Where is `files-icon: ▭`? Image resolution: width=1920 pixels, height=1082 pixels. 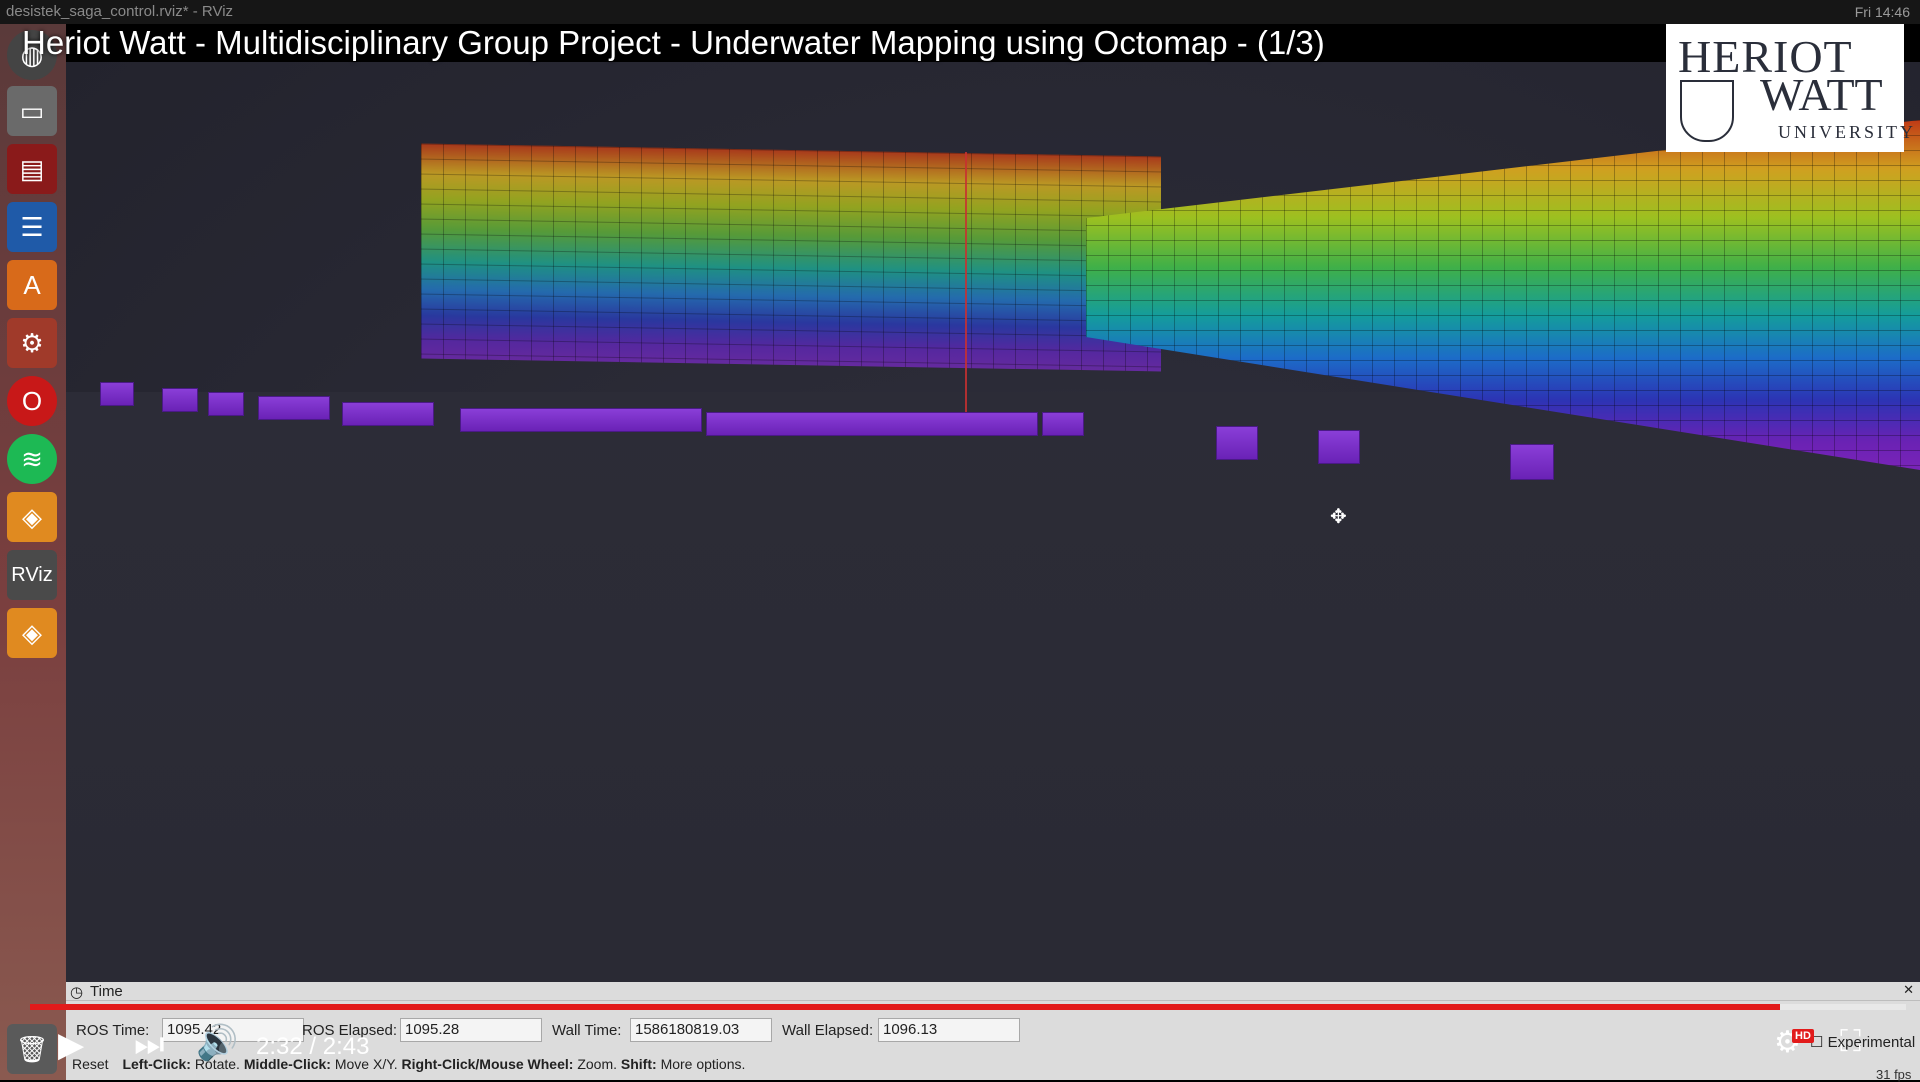 files-icon: ▭ is located at coordinates (32, 111).